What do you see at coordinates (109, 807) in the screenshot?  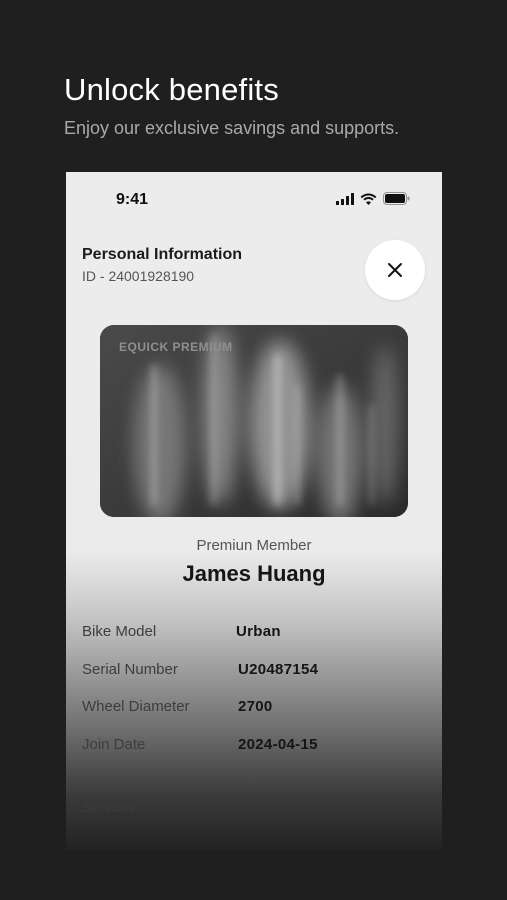 I see `services-label: Services` at bounding box center [109, 807].